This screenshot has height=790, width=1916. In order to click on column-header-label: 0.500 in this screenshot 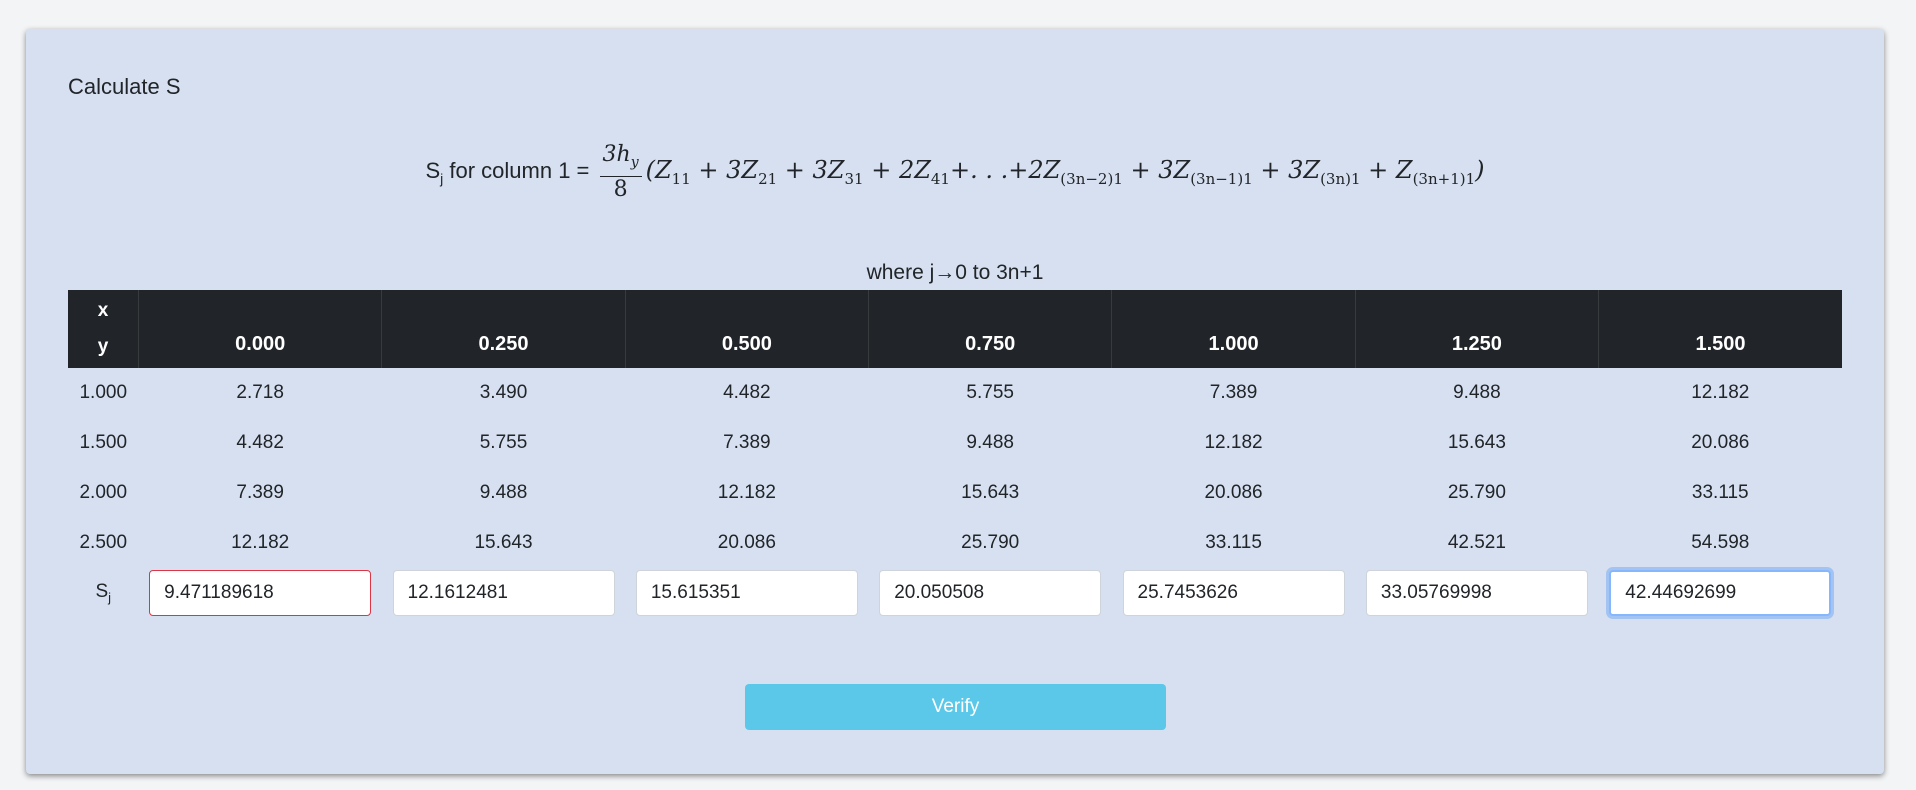, I will do `click(746, 344)`.